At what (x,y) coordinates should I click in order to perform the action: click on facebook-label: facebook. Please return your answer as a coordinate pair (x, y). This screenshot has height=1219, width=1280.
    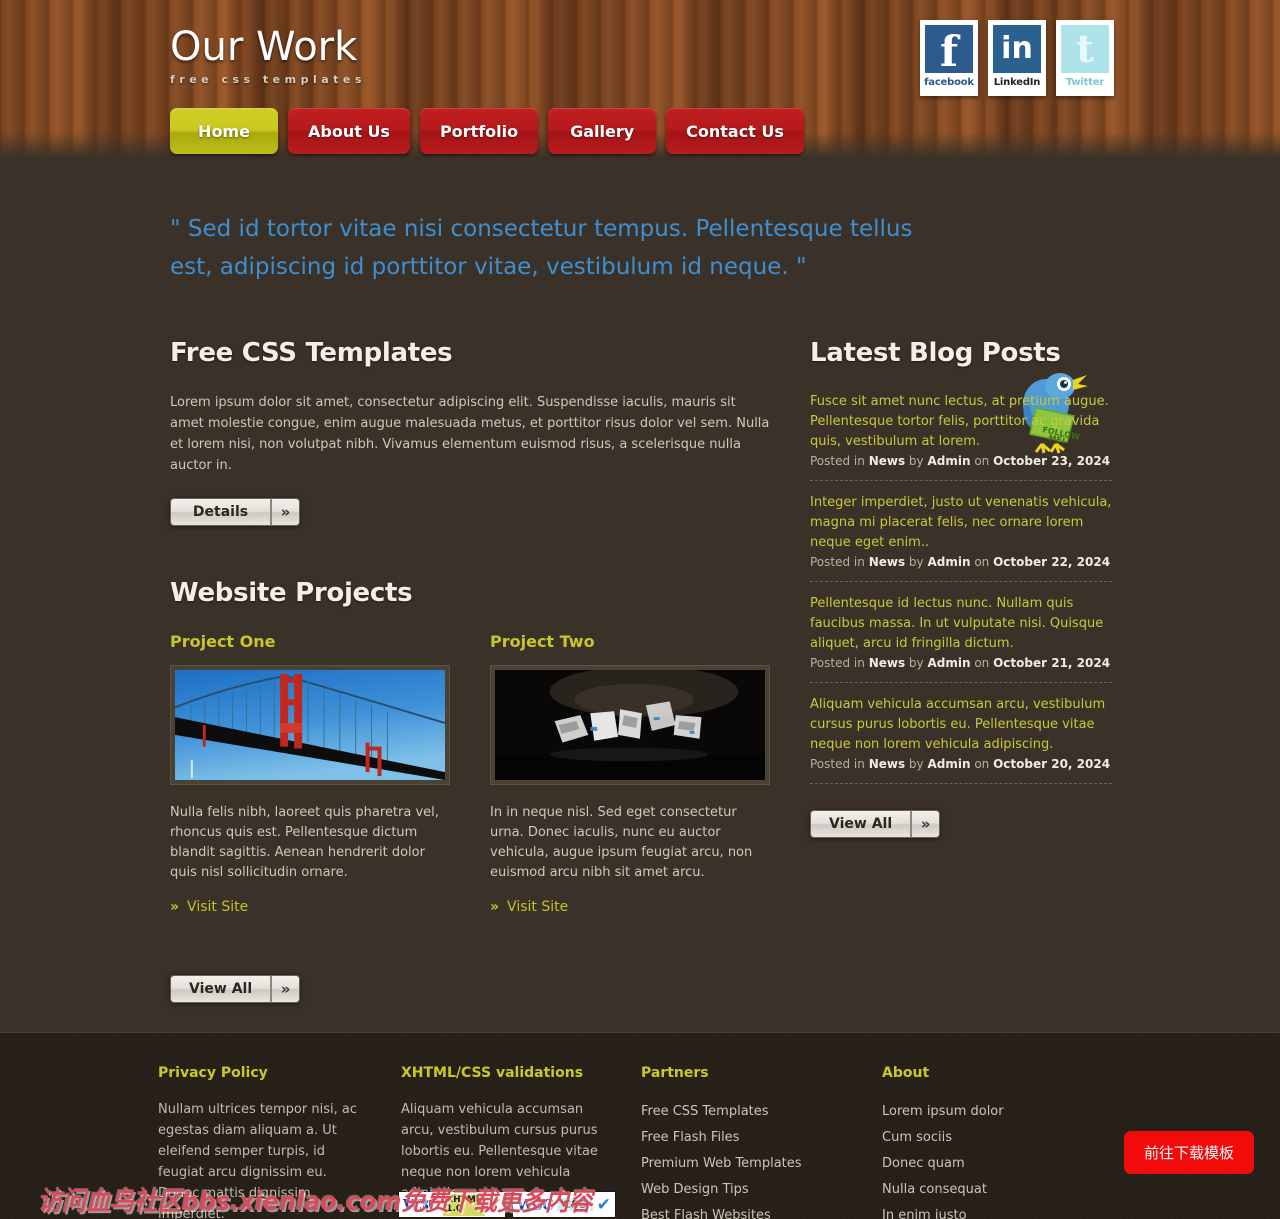
    Looking at the image, I should click on (949, 82).